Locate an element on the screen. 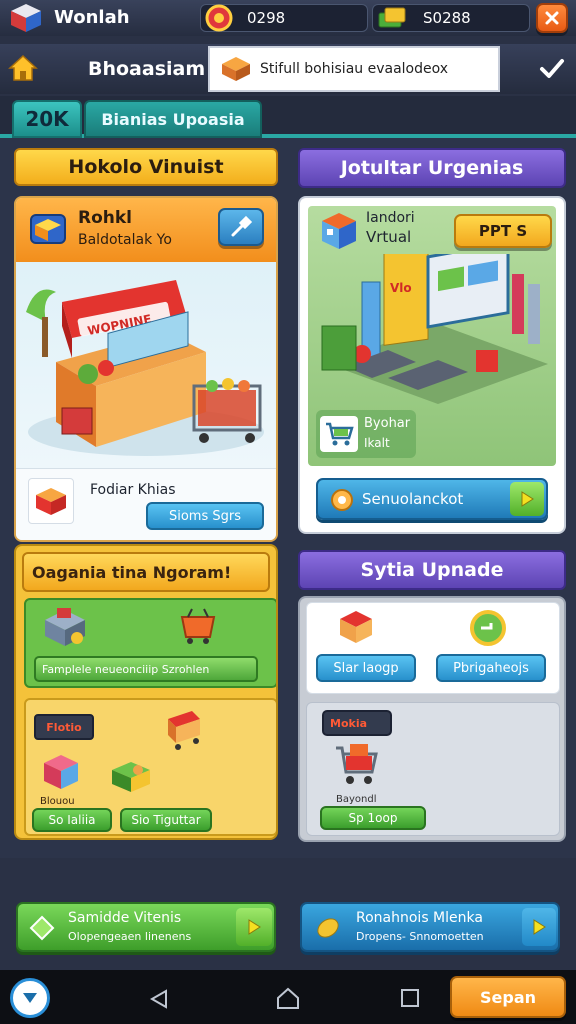 The image size is (576, 1024). coin-counter: 0298 is located at coordinates (284, 18).